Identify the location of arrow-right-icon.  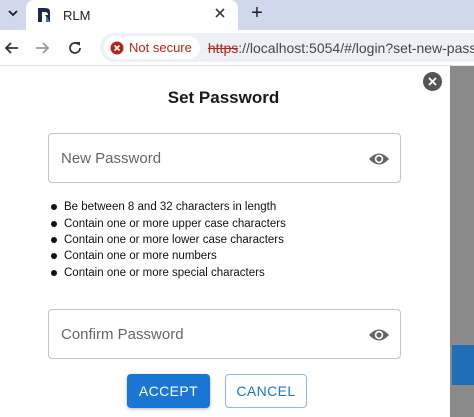
(43, 48).